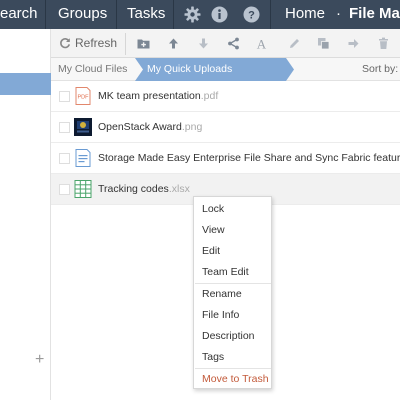  I want to click on menu-item-tags: Tags, so click(213, 357).